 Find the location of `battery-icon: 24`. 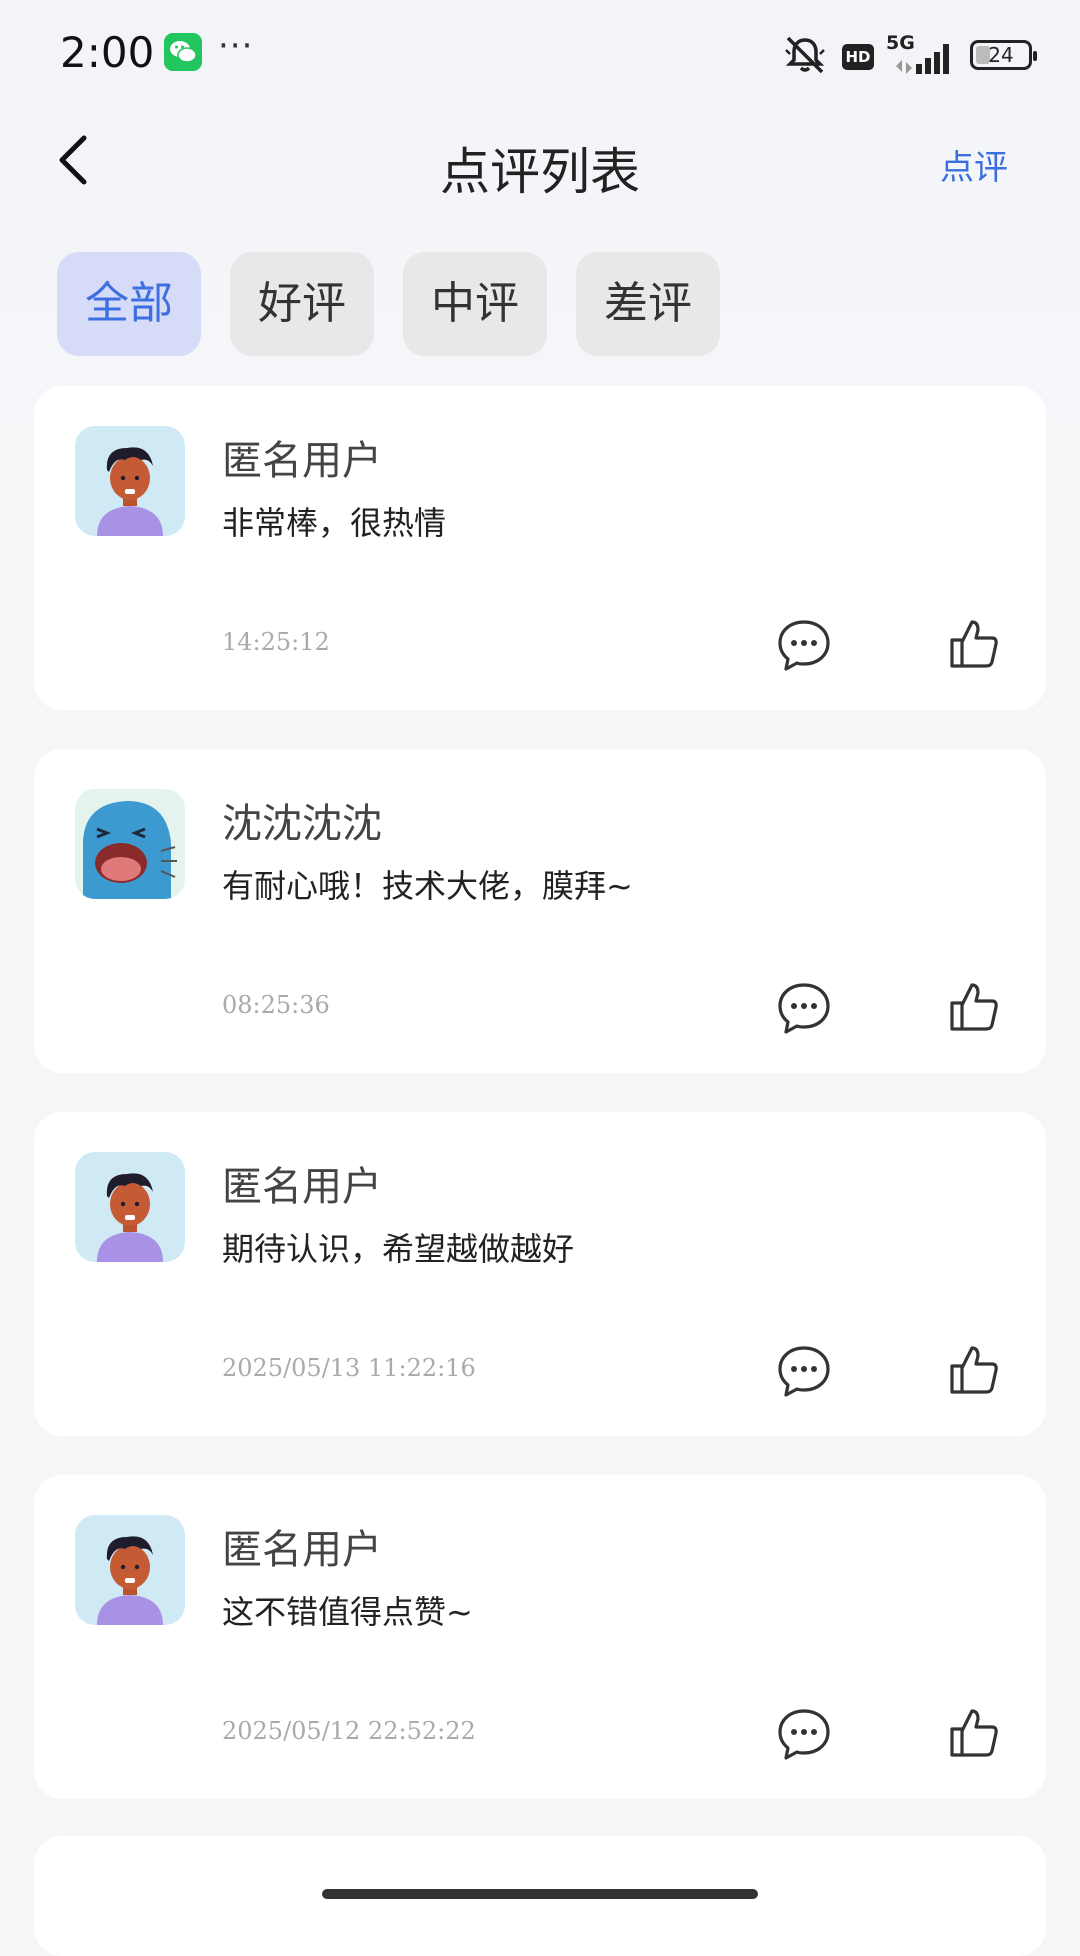

battery-icon: 24 is located at coordinates (1003, 55).